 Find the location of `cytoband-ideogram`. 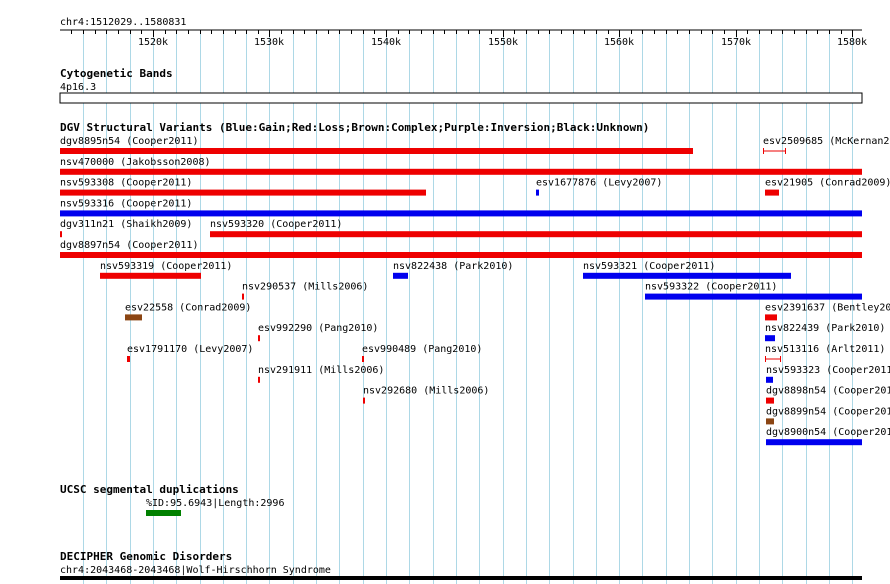

cytoband-ideogram is located at coordinates (461, 98).